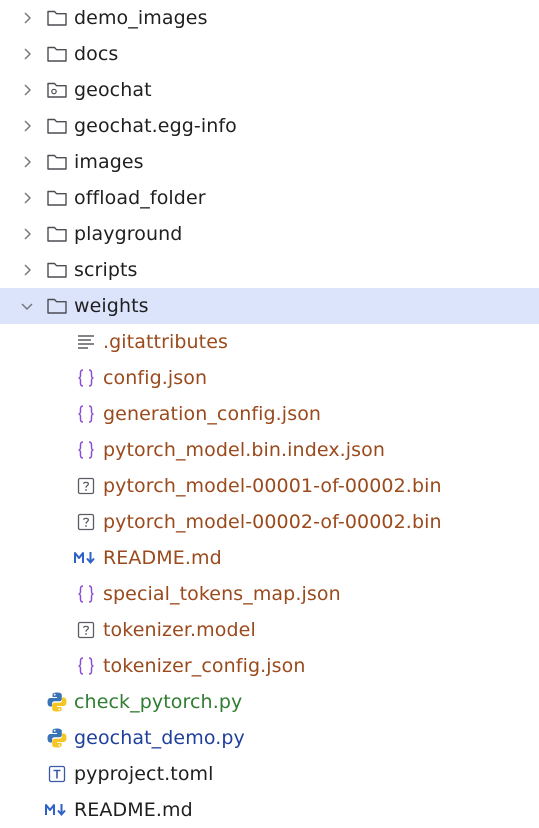  Describe the element at coordinates (204, 666) in the screenshot. I see `file-label: tokenizer_config.json` at that location.